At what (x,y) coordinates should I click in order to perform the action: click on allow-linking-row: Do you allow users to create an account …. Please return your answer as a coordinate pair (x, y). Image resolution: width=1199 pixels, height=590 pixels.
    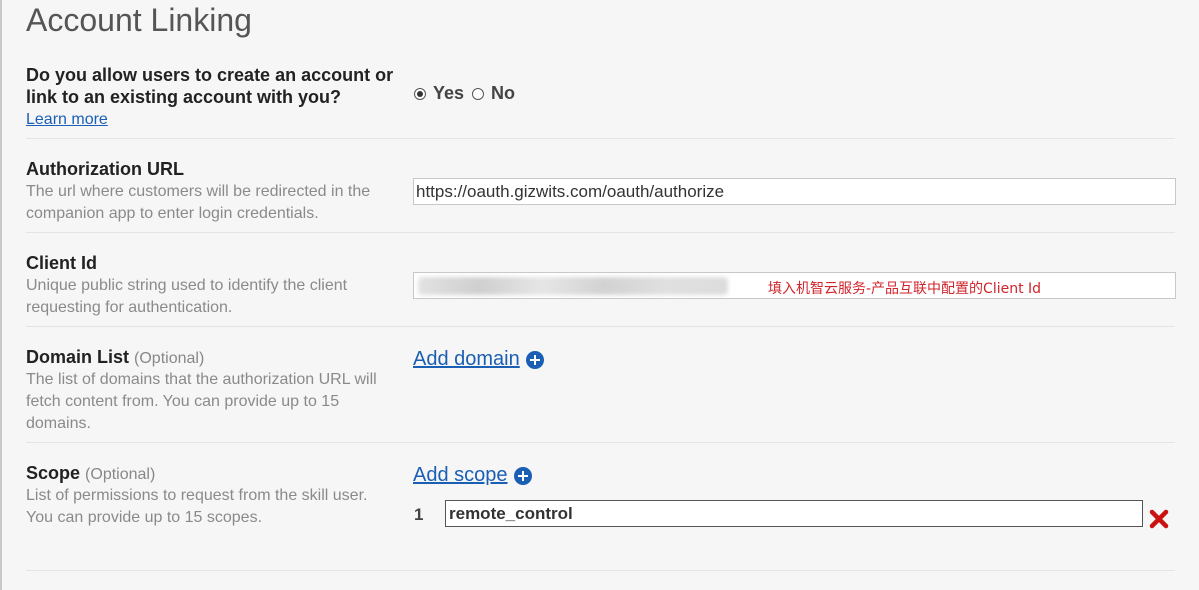
    Looking at the image, I should click on (600, 101).